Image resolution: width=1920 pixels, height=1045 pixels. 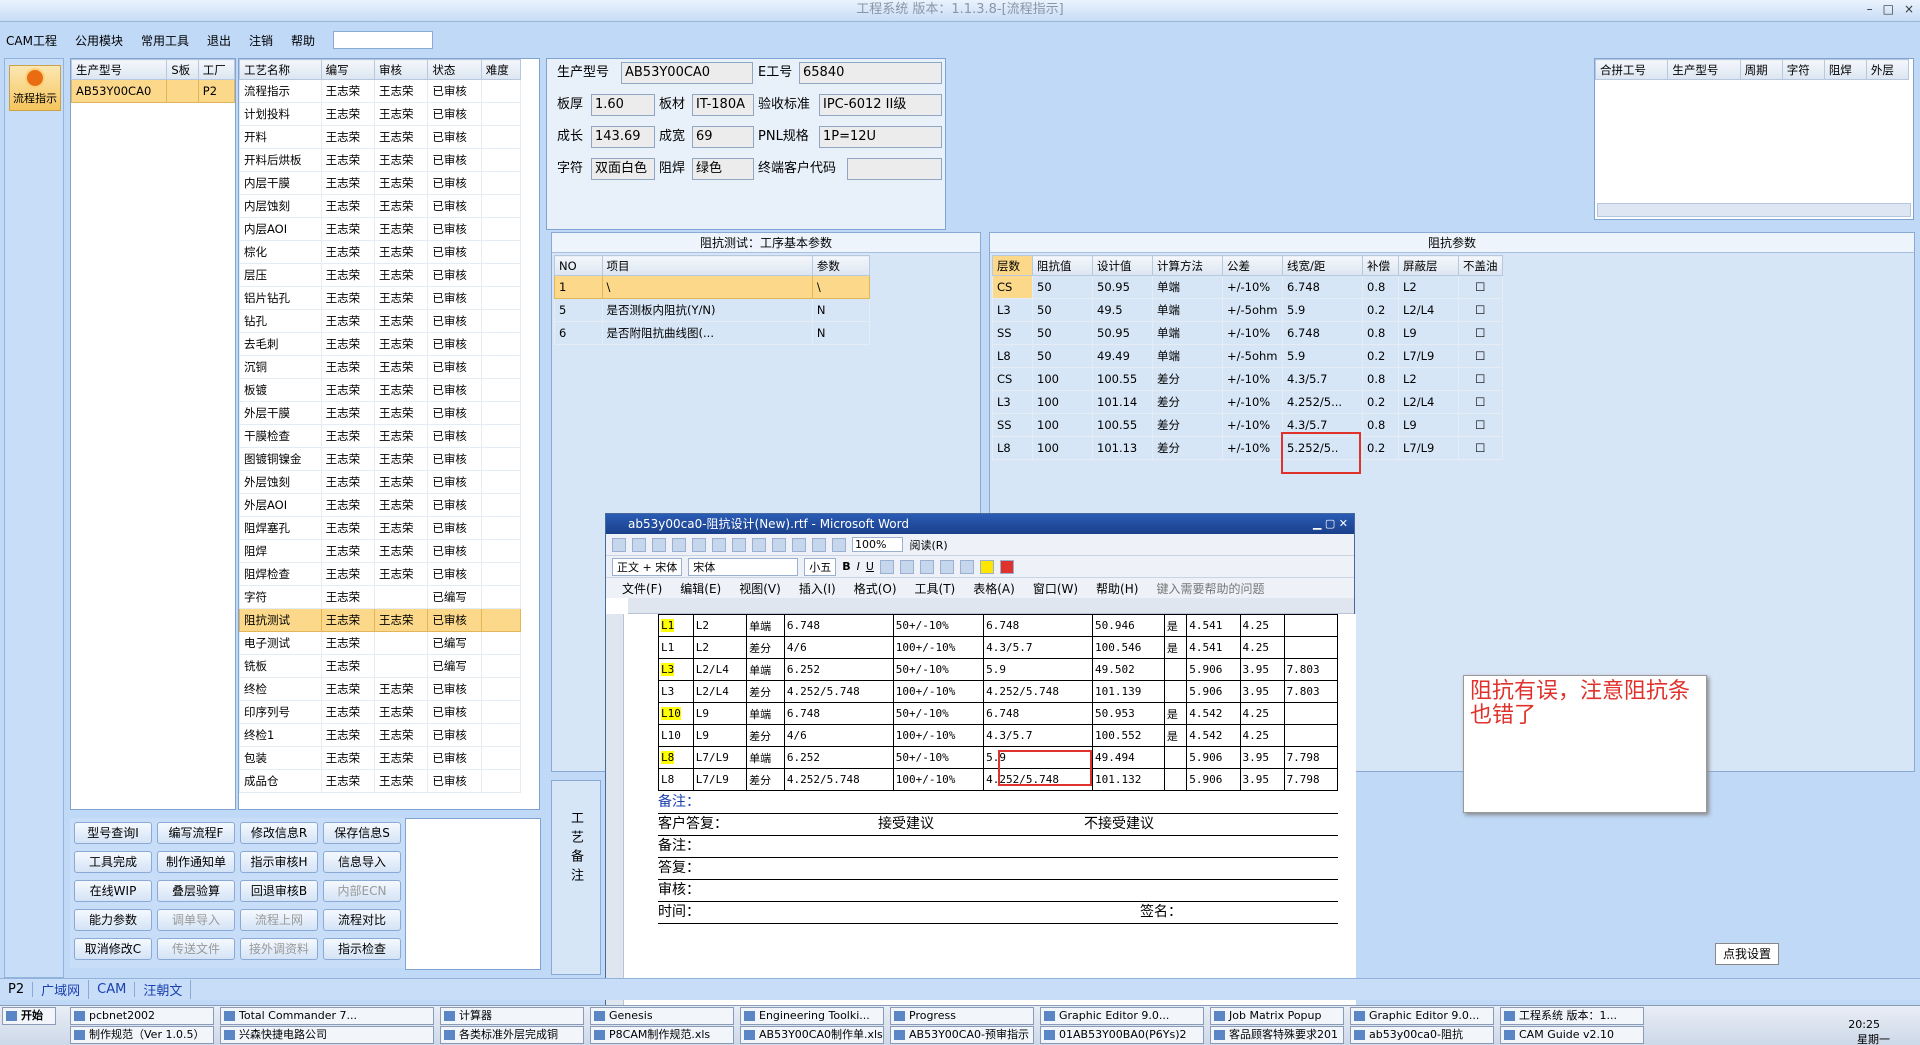 I want to click on col-merge-char: 字符, so click(x=1803, y=69).